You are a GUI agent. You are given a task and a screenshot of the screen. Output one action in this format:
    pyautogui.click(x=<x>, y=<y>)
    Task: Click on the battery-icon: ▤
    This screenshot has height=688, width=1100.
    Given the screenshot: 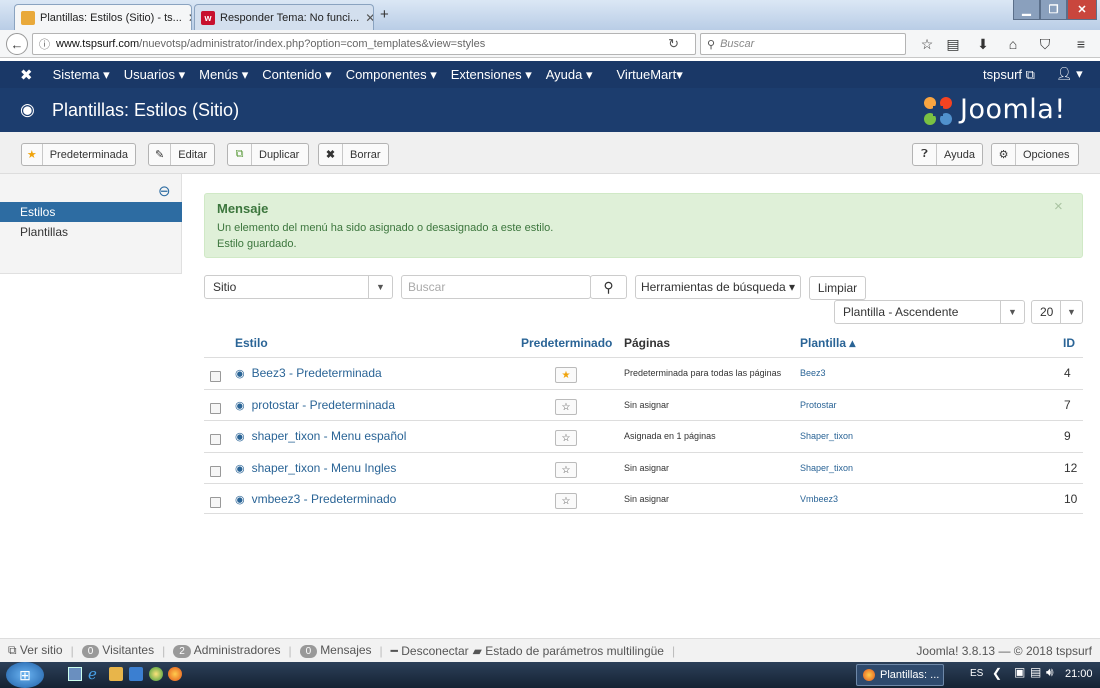 What is the action you would take?
    pyautogui.click(x=1035, y=672)
    